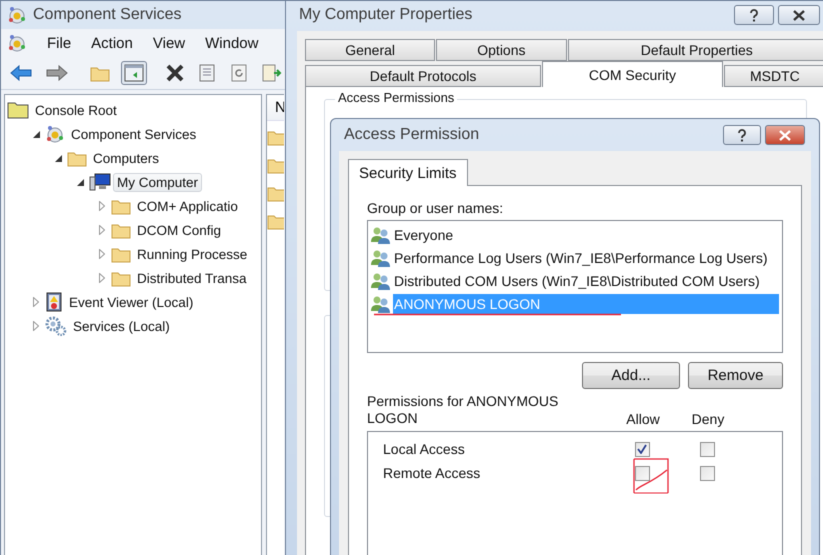 This screenshot has height=555, width=823. What do you see at coordinates (385, 15) in the screenshot?
I see `window-title: My Computer Properties` at bounding box center [385, 15].